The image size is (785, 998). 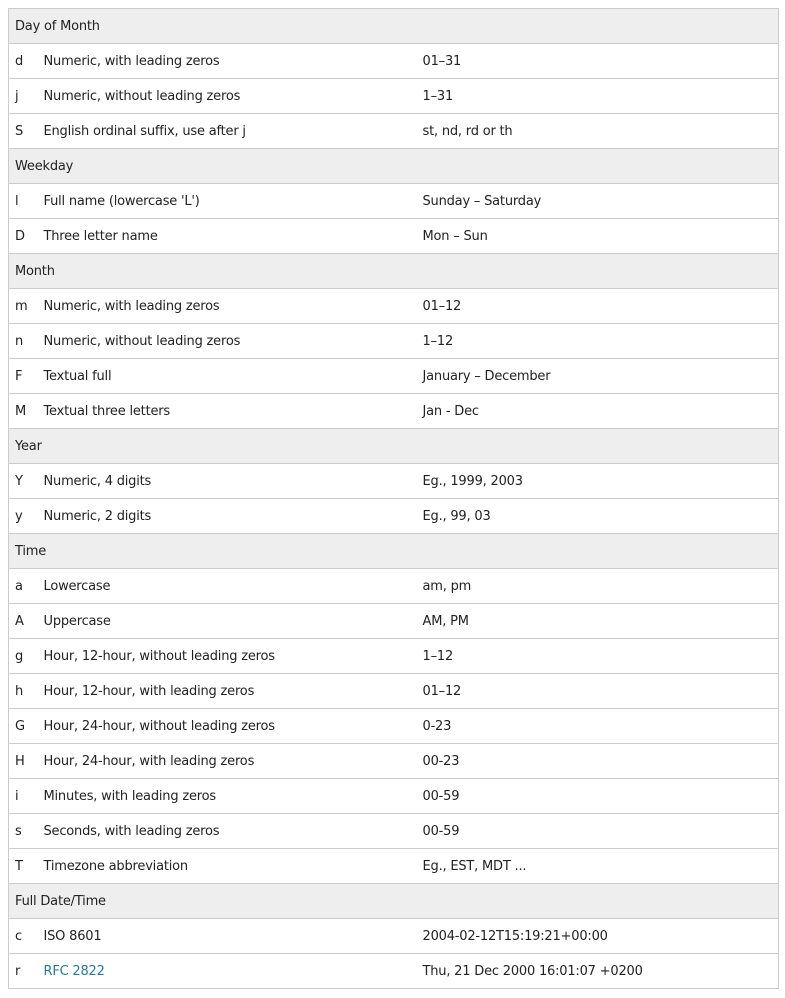 I want to click on group-header-row: Time, so click(x=393, y=551).